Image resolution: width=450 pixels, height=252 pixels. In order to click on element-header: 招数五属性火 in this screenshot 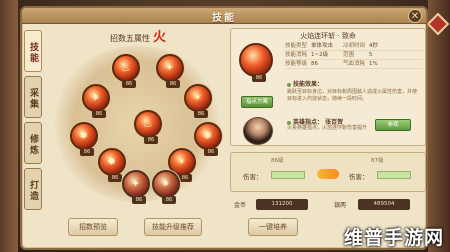, I will do `click(138, 38)`.